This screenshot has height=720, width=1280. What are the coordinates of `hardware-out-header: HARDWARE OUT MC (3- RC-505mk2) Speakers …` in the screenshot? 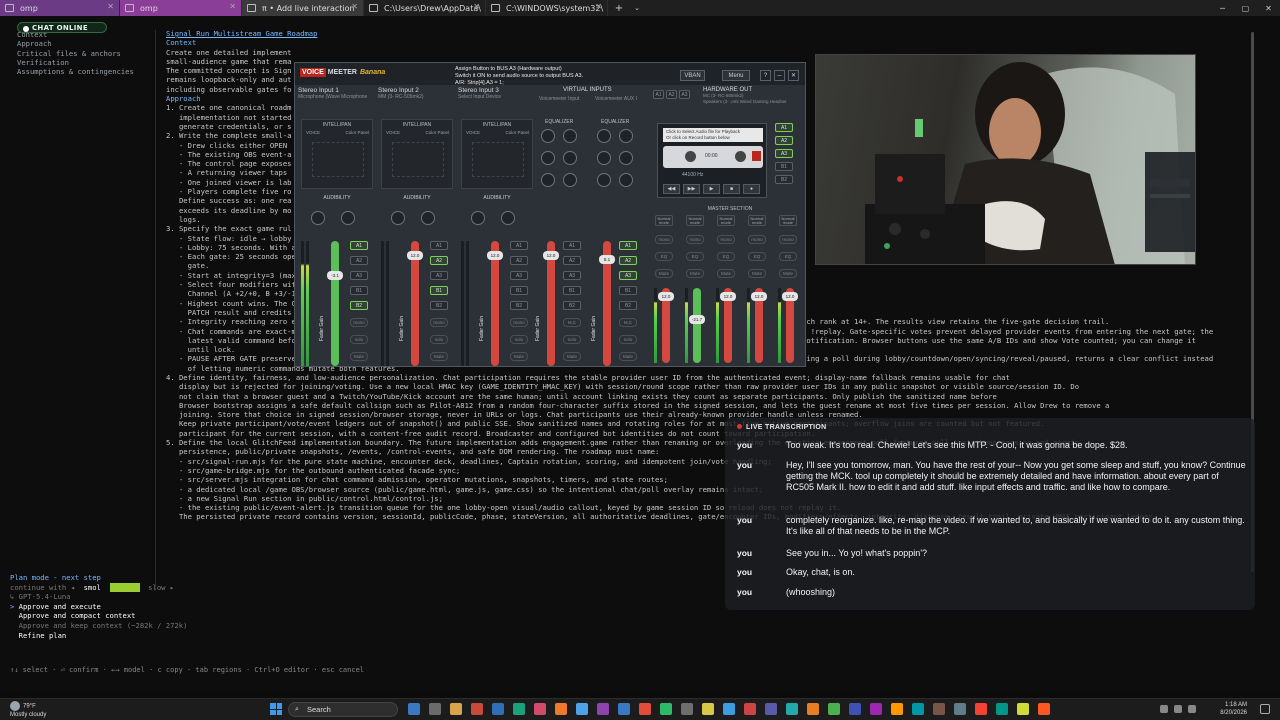 It's located at (745, 96).